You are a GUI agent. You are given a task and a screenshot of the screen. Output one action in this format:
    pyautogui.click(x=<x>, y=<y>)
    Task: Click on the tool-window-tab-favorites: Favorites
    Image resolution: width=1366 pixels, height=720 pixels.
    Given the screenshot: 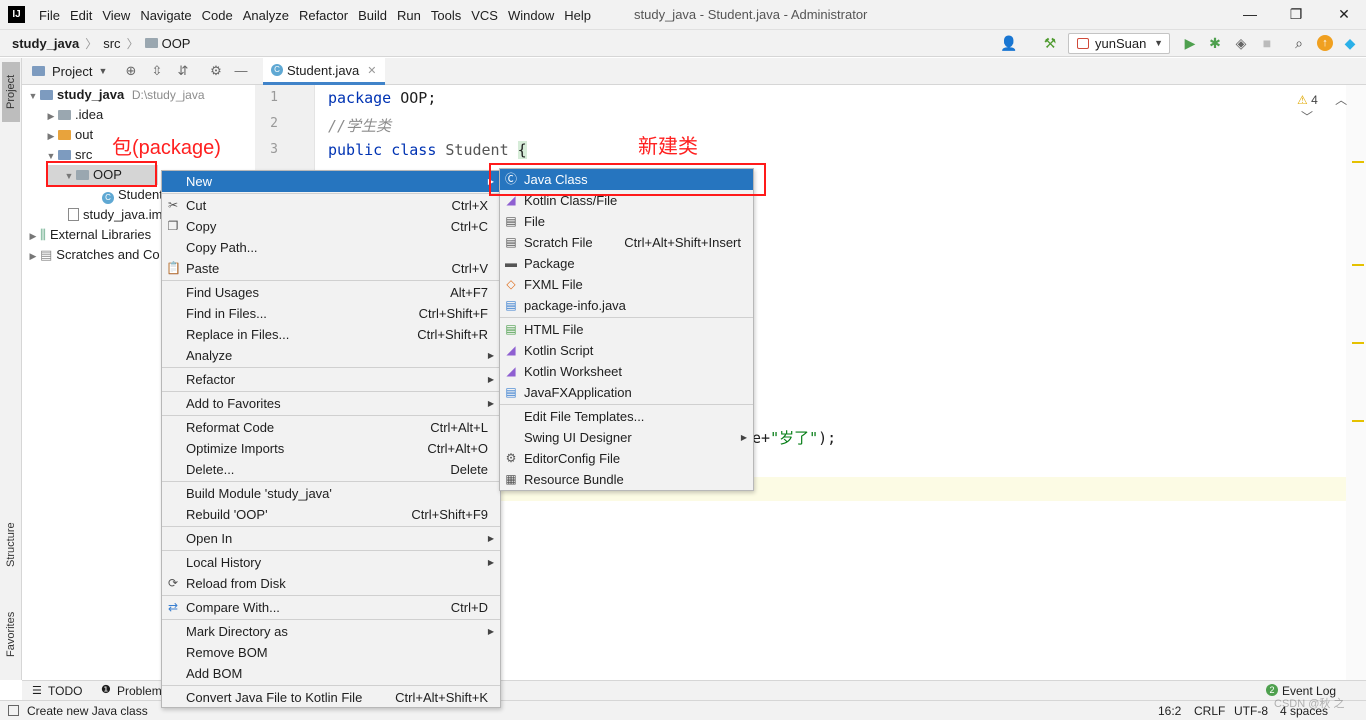 What is the action you would take?
    pyautogui.click(x=11, y=634)
    